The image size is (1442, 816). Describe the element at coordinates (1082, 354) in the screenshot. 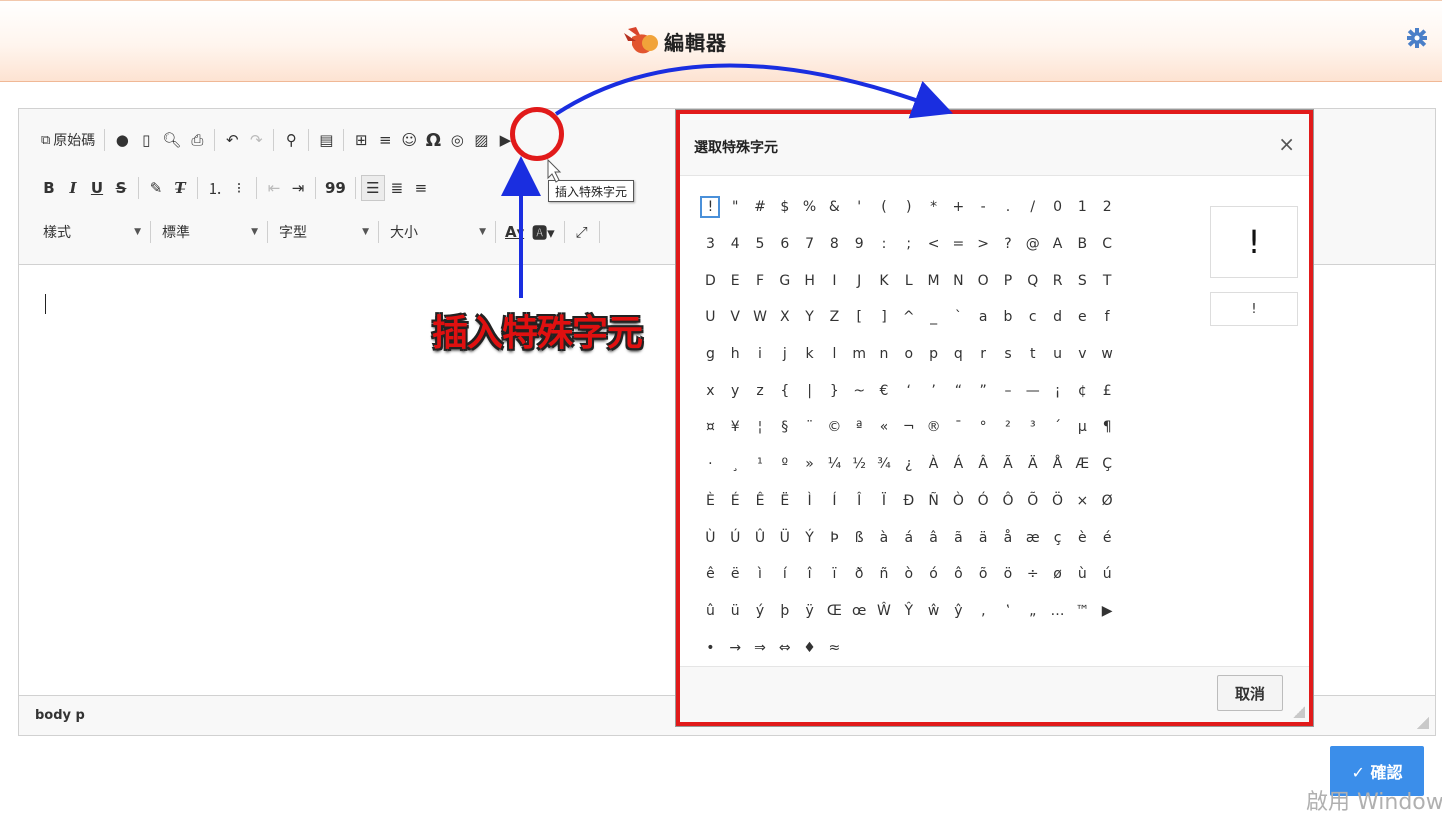

I see `special-char-cell: v` at that location.